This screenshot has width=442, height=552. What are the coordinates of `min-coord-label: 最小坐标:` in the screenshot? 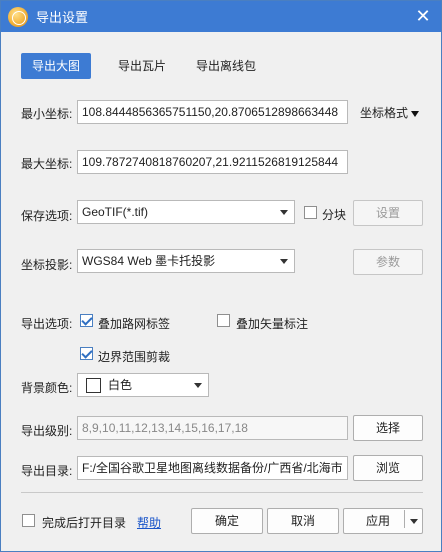 It's located at (47, 114).